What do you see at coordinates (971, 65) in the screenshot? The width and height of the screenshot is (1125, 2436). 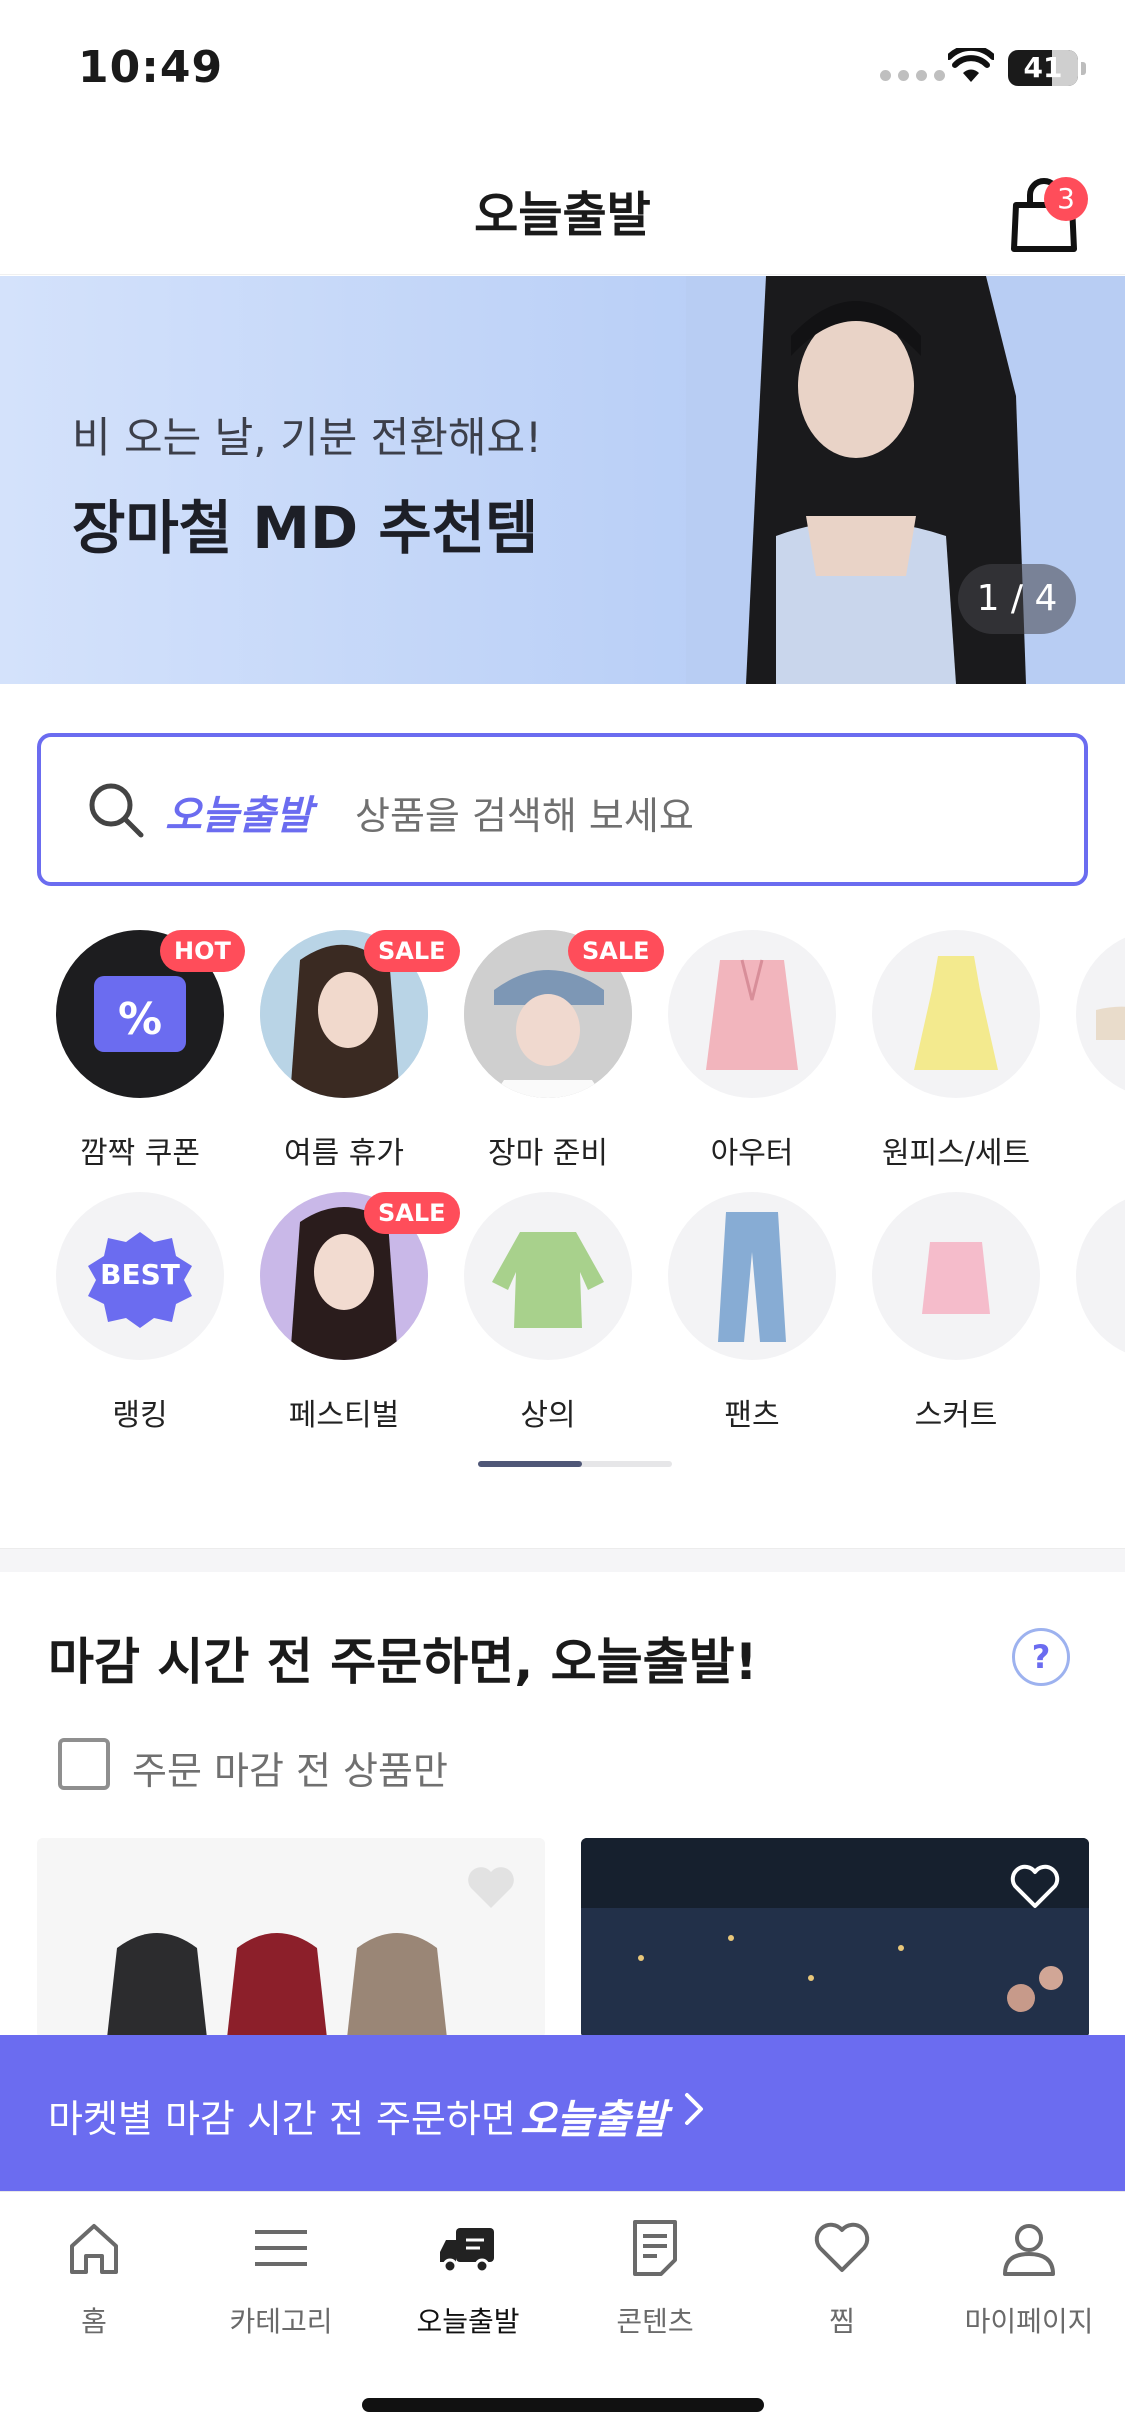 I see `wifi-icon` at bounding box center [971, 65].